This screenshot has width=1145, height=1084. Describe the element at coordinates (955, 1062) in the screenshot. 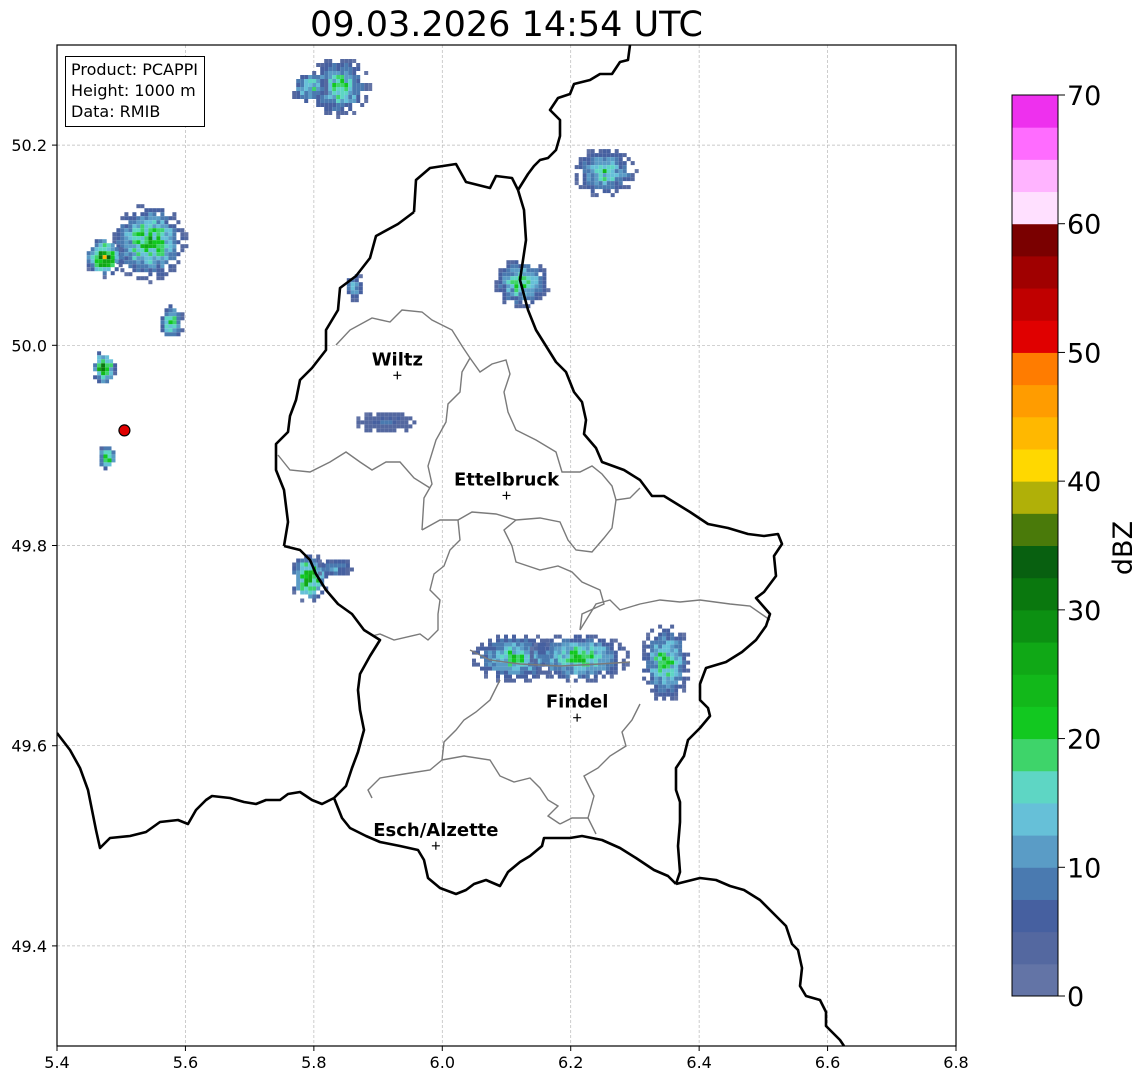

I see `x-tick-label: 6.8` at that location.